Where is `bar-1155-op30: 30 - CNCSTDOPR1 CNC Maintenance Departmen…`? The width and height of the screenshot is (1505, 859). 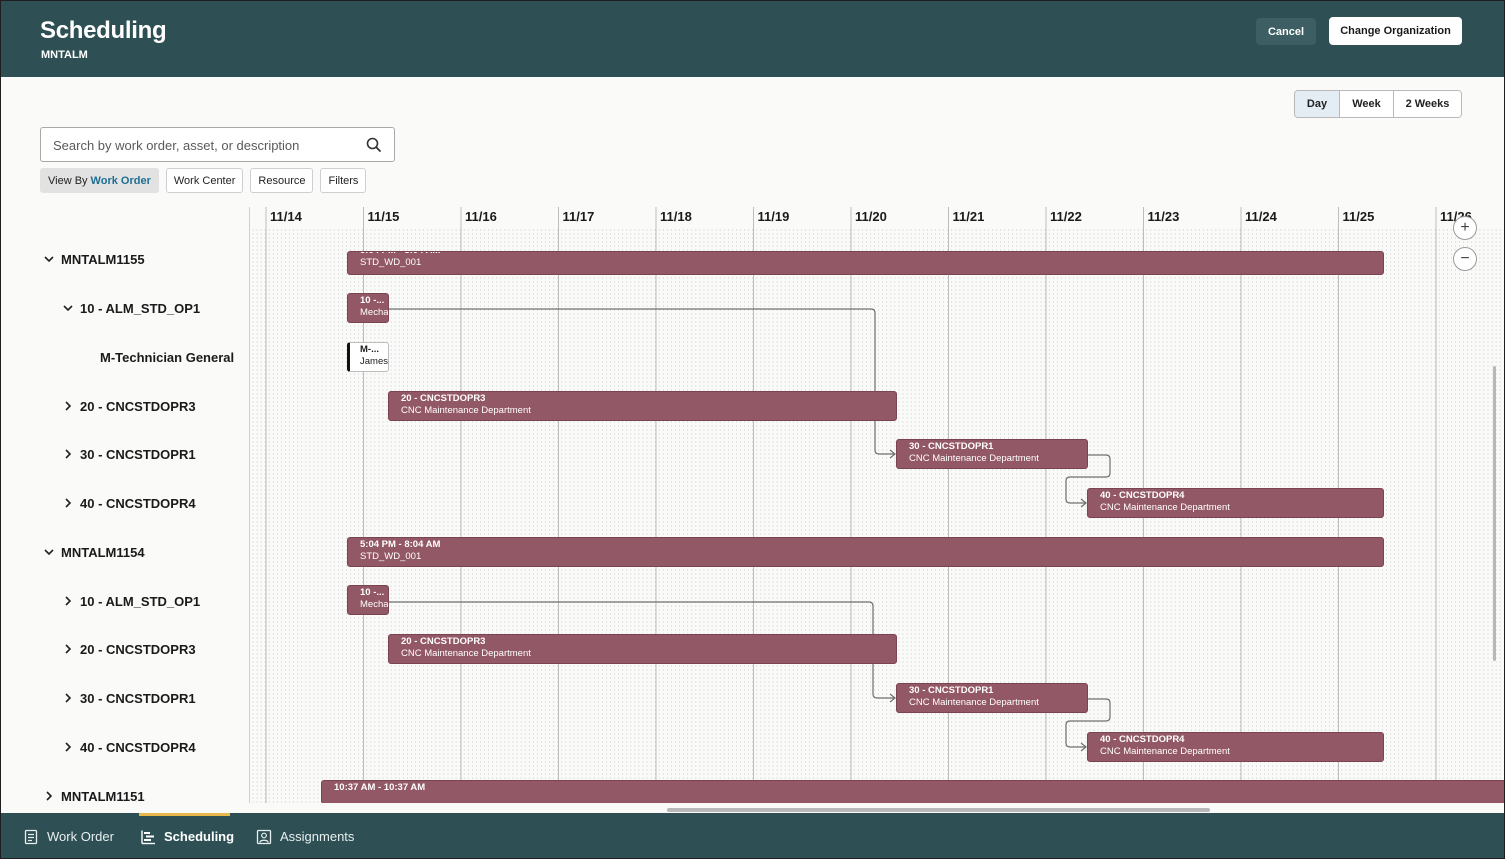 bar-1155-op30: 30 - CNCSTDOPR1 CNC Maintenance Departmen… is located at coordinates (992, 454).